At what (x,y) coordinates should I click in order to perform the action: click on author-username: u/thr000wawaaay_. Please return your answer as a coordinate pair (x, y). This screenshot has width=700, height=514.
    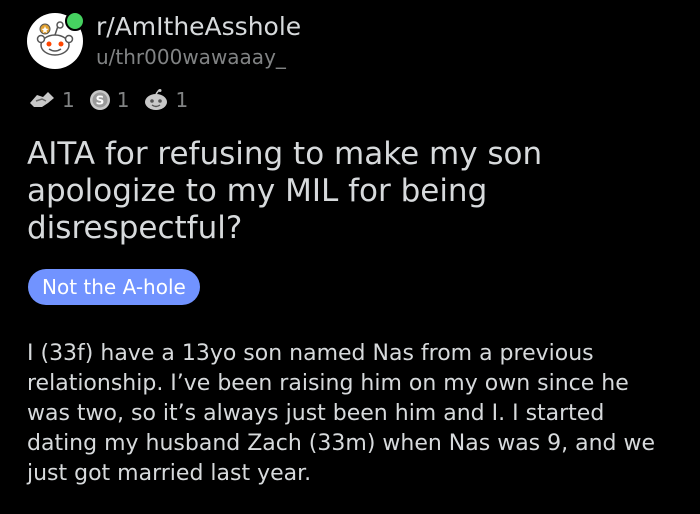
    Looking at the image, I should click on (198, 57).